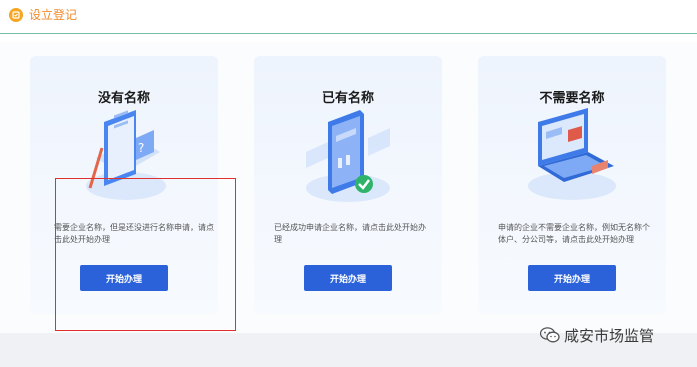  I want to click on card-description: 申请的企业不需要企业名称，例如无名称个体户、分公司等，请点击此处开始办理, so click(574, 233).